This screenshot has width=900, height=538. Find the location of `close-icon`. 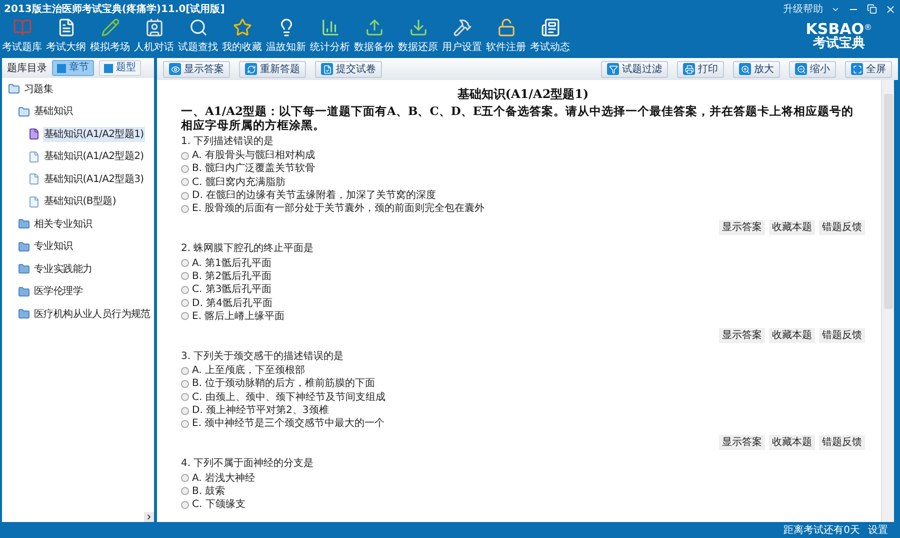

close-icon is located at coordinates (890, 9).